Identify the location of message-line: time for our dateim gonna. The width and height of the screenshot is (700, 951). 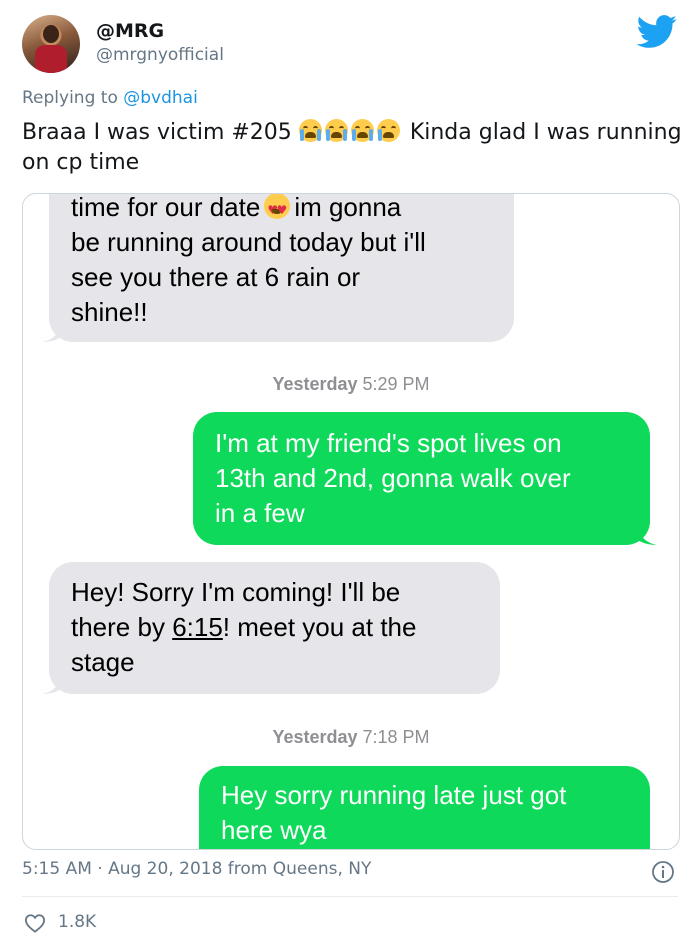
(281, 211).